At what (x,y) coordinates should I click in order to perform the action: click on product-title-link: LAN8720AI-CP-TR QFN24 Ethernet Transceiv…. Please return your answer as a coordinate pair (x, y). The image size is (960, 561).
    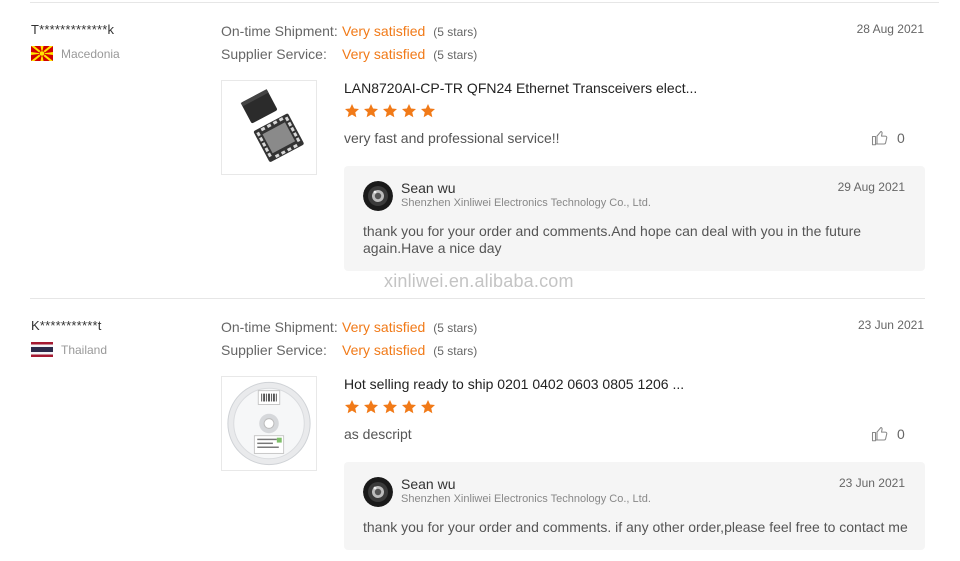
    Looking at the image, I should click on (520, 88).